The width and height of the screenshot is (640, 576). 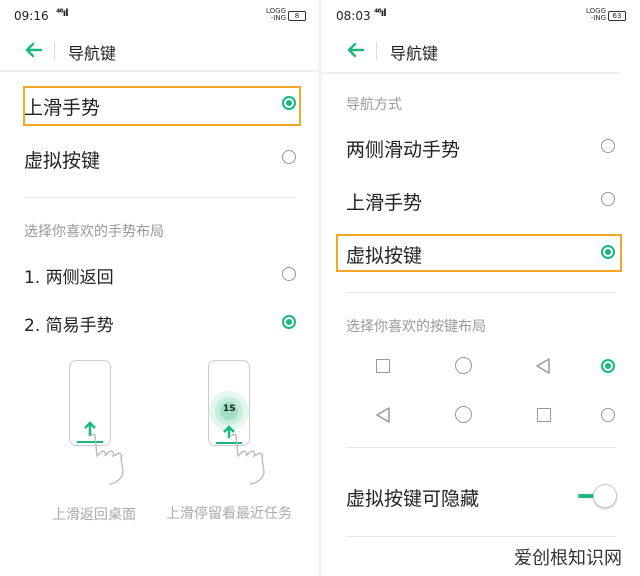 I want to click on gesture-option-simple: 2. 简易手势, so click(x=161, y=323).